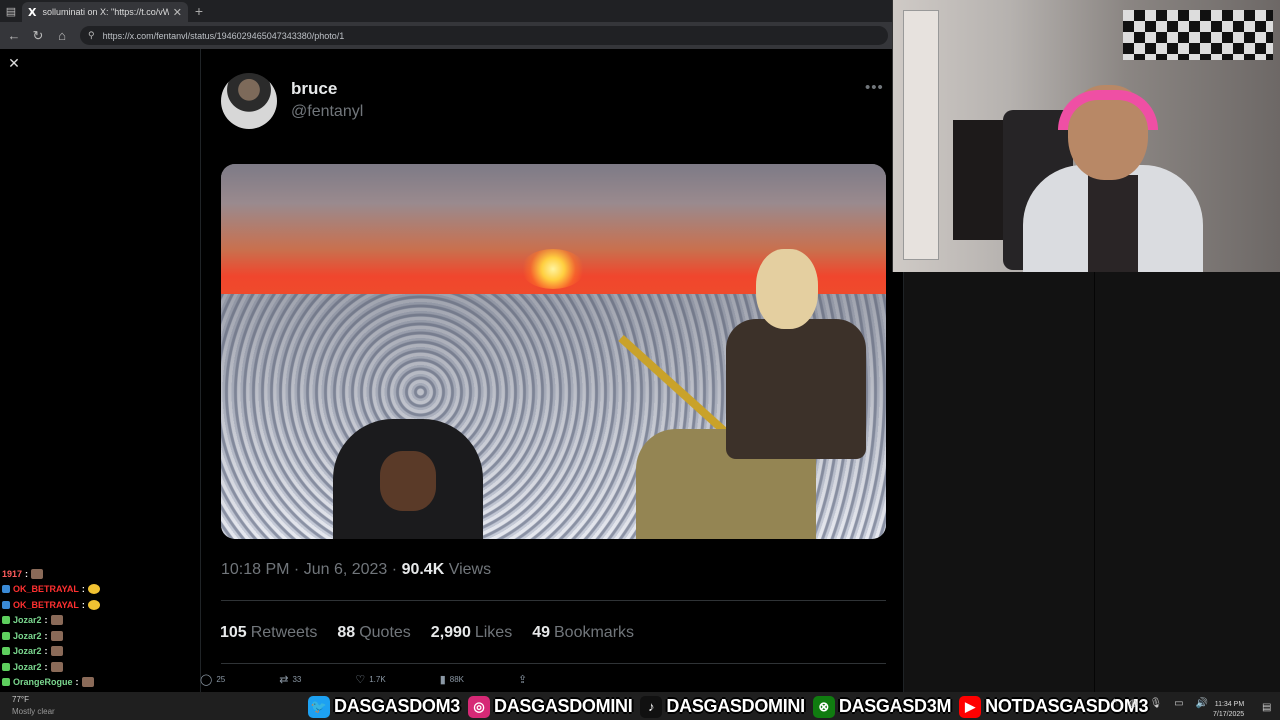 The image size is (1280, 720). I want to click on chat-username: OrangeRogue, so click(43, 682).